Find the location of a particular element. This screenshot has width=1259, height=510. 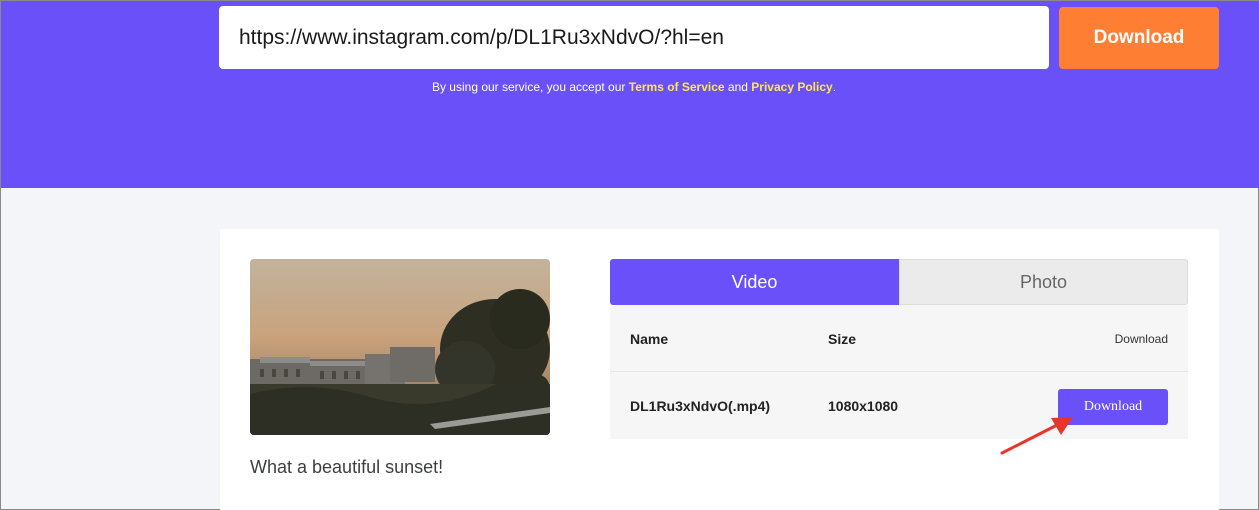

terms-and: and is located at coordinates (737, 87).